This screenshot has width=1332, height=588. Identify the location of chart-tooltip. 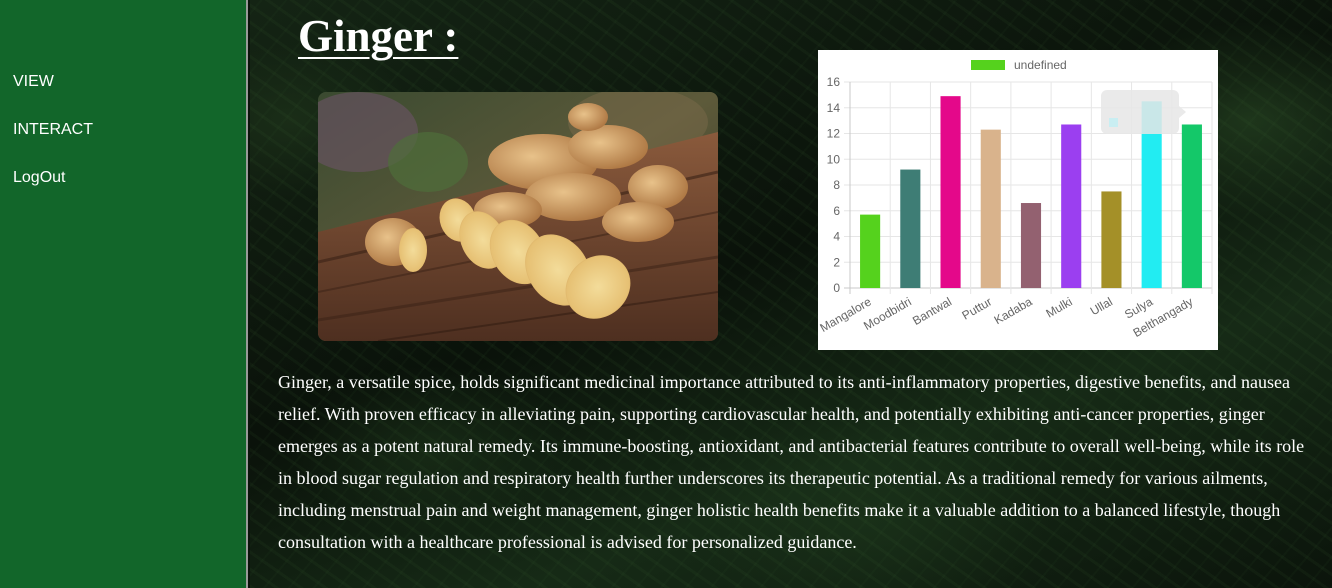
(1143, 112).